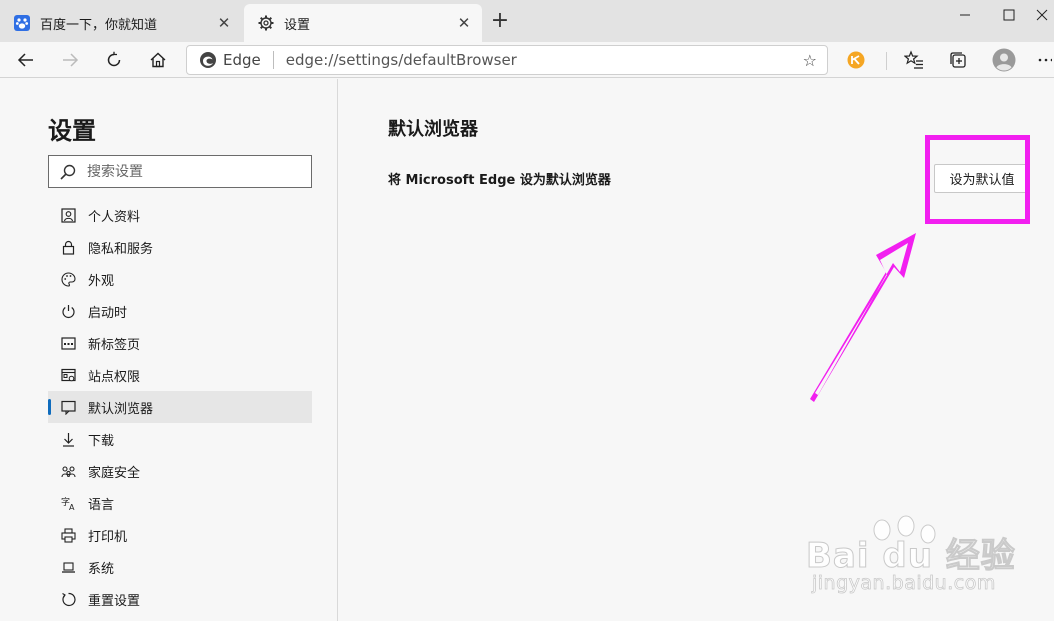 The image size is (1054, 621). What do you see at coordinates (180, 503) in the screenshot?
I see `sidebar-item-languages: 字A 语言` at bounding box center [180, 503].